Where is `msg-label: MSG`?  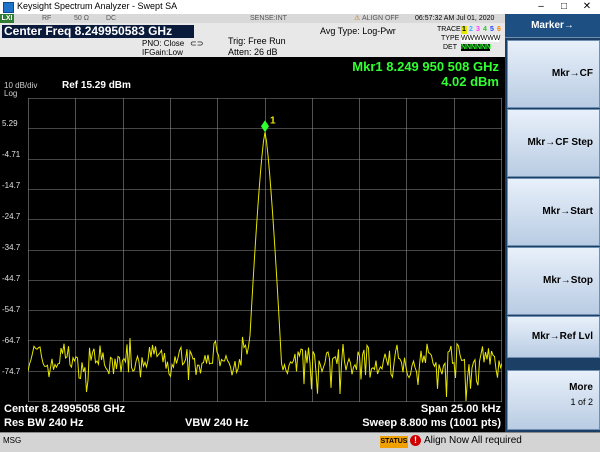 msg-label: MSG is located at coordinates (12, 440).